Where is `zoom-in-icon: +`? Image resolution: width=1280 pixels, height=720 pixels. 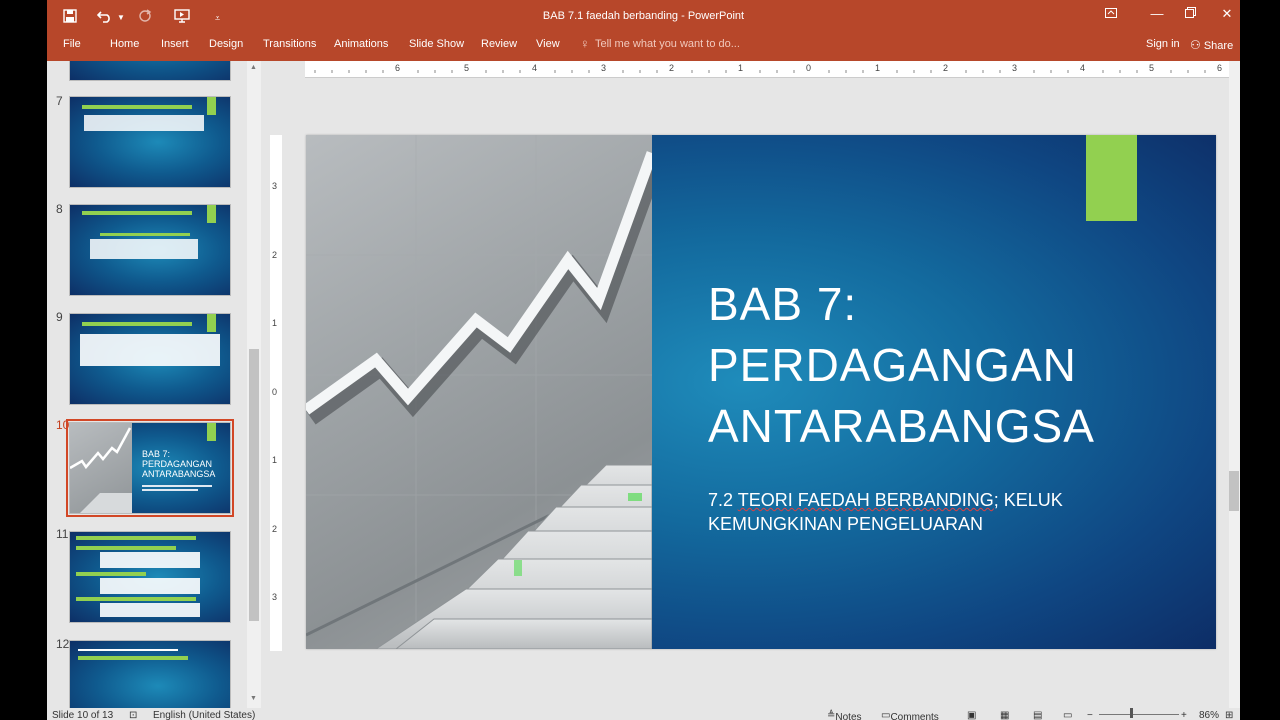
zoom-in-icon: + is located at coordinates (1184, 715).